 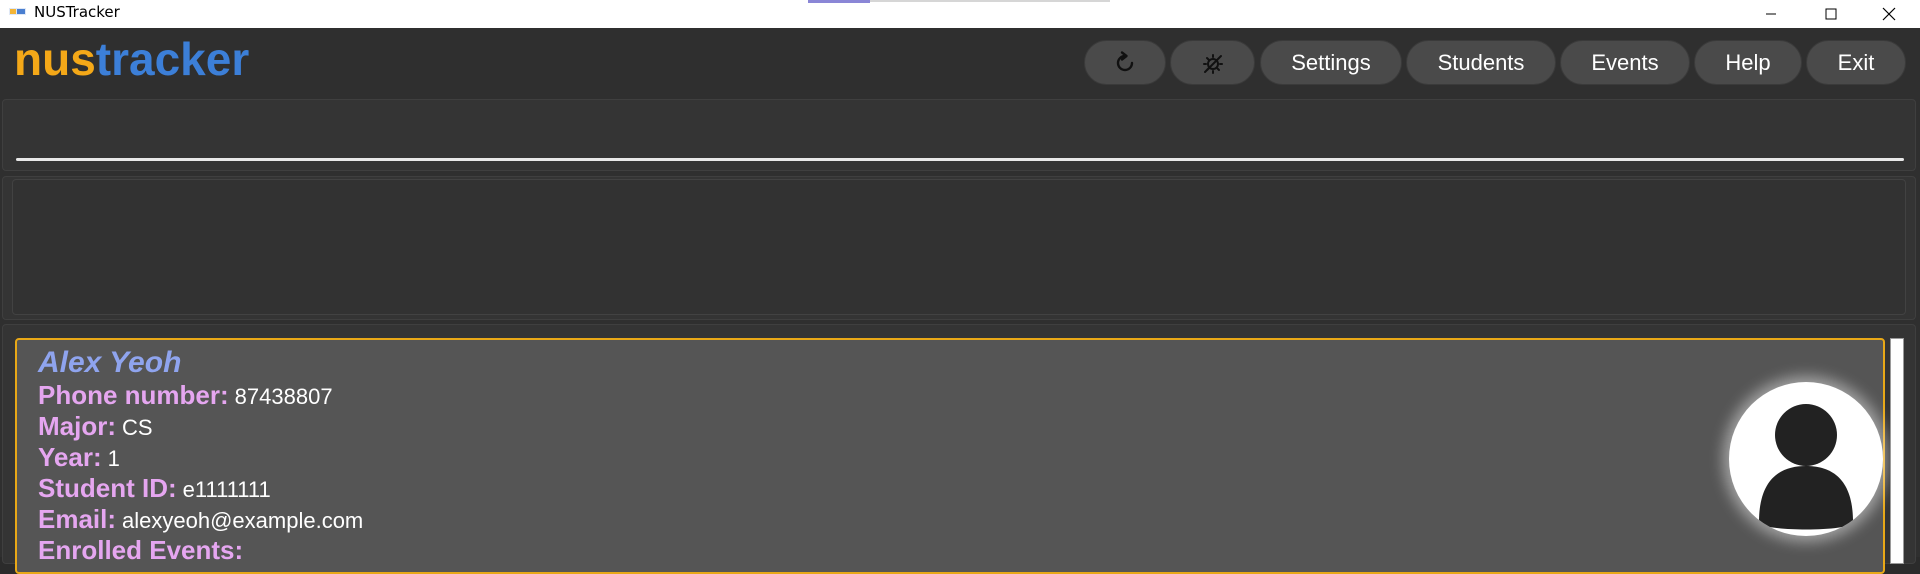 I want to click on student-name: Alex Yeoh, so click(x=110, y=362).